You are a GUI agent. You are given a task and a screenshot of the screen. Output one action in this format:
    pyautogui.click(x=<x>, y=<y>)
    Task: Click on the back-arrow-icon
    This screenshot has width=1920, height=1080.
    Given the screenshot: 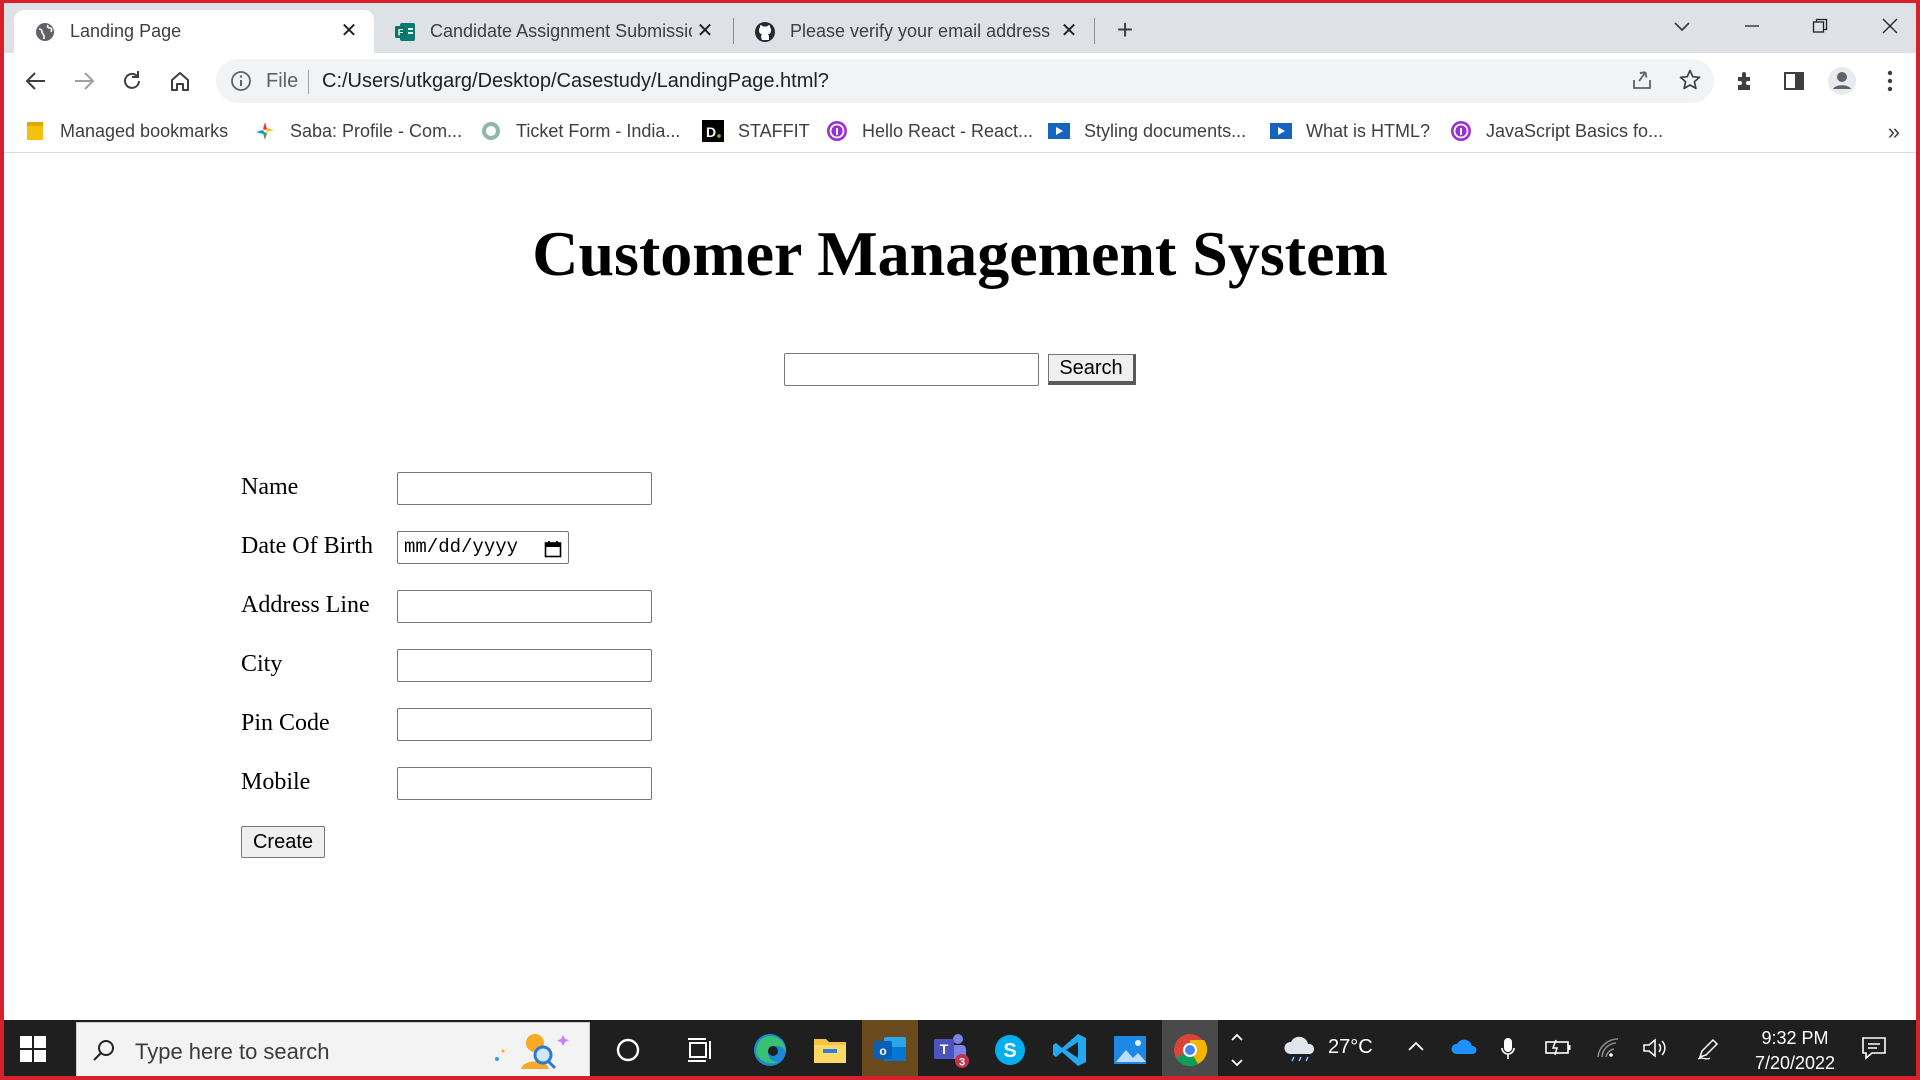 What is the action you would take?
    pyautogui.click(x=36, y=81)
    